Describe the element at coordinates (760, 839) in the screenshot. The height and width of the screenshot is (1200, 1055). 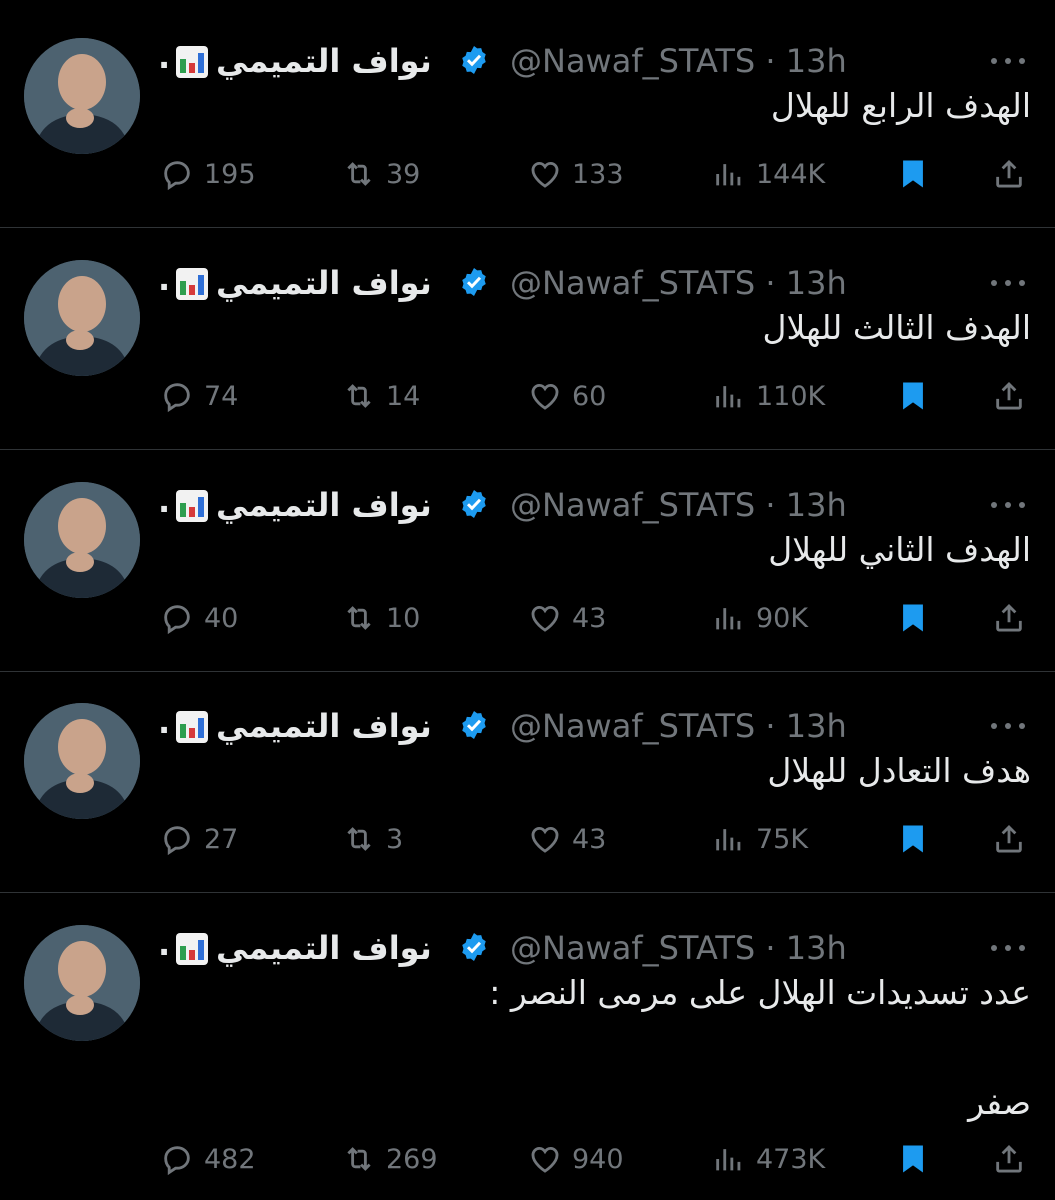
I see `views-button: 75K` at that location.